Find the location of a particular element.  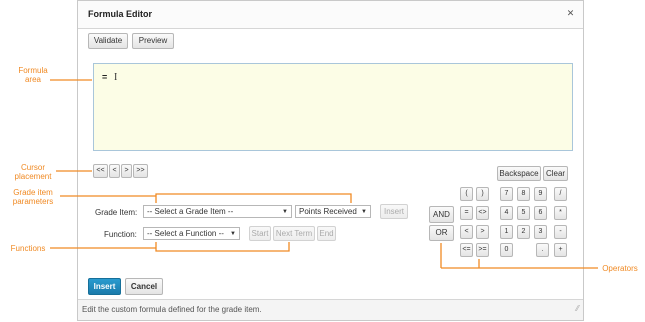

dialog-titlebar: Formula Editor ✕ is located at coordinates (330, 15).